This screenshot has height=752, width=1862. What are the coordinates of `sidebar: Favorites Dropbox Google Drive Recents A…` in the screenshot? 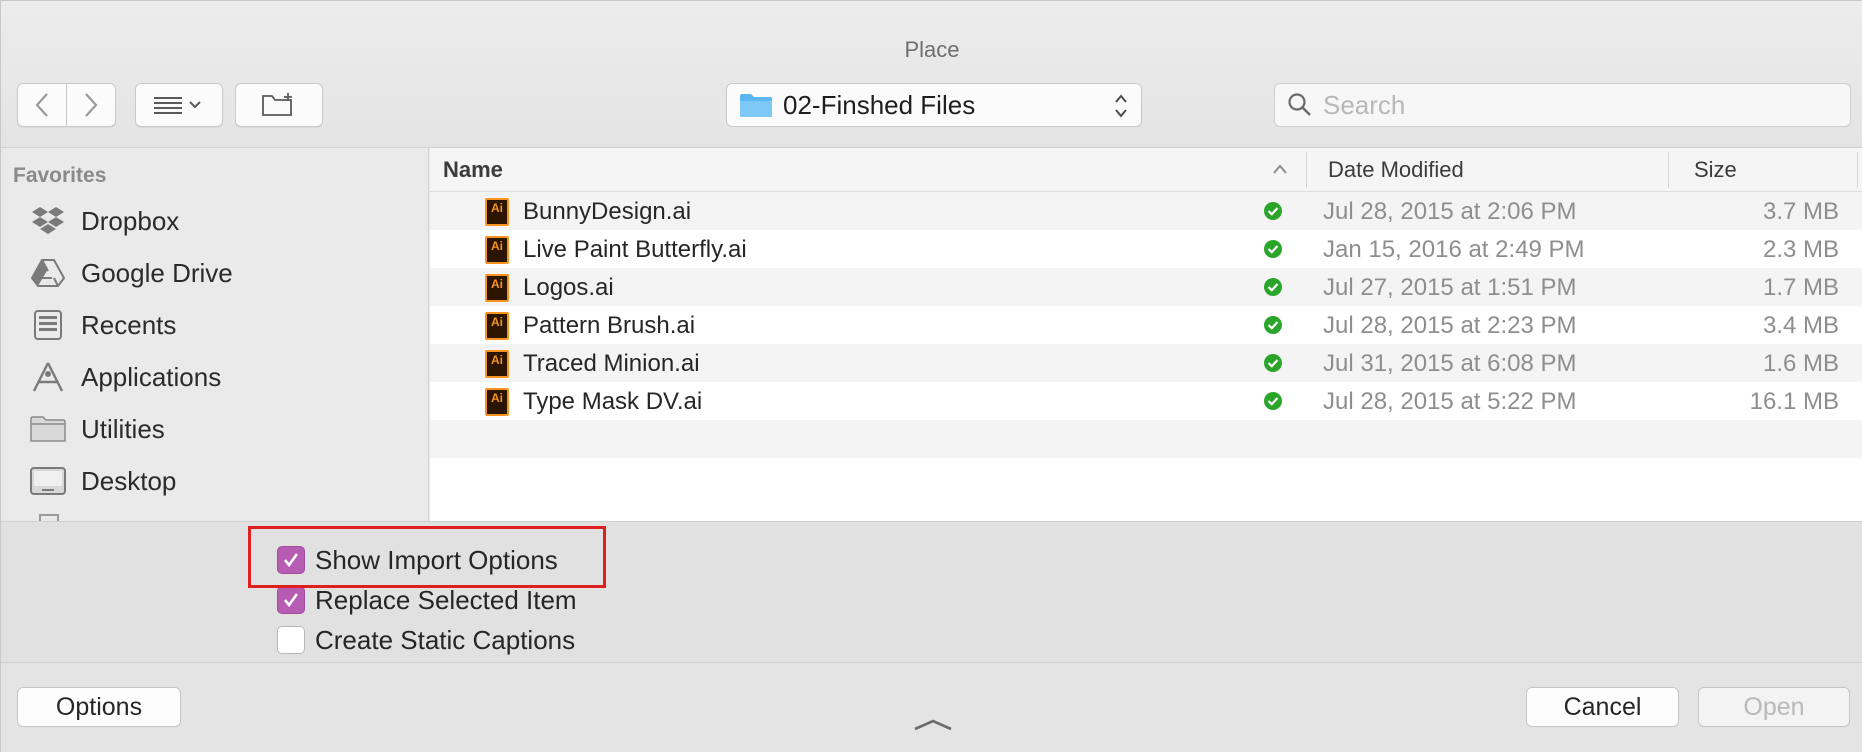 It's located at (215, 334).